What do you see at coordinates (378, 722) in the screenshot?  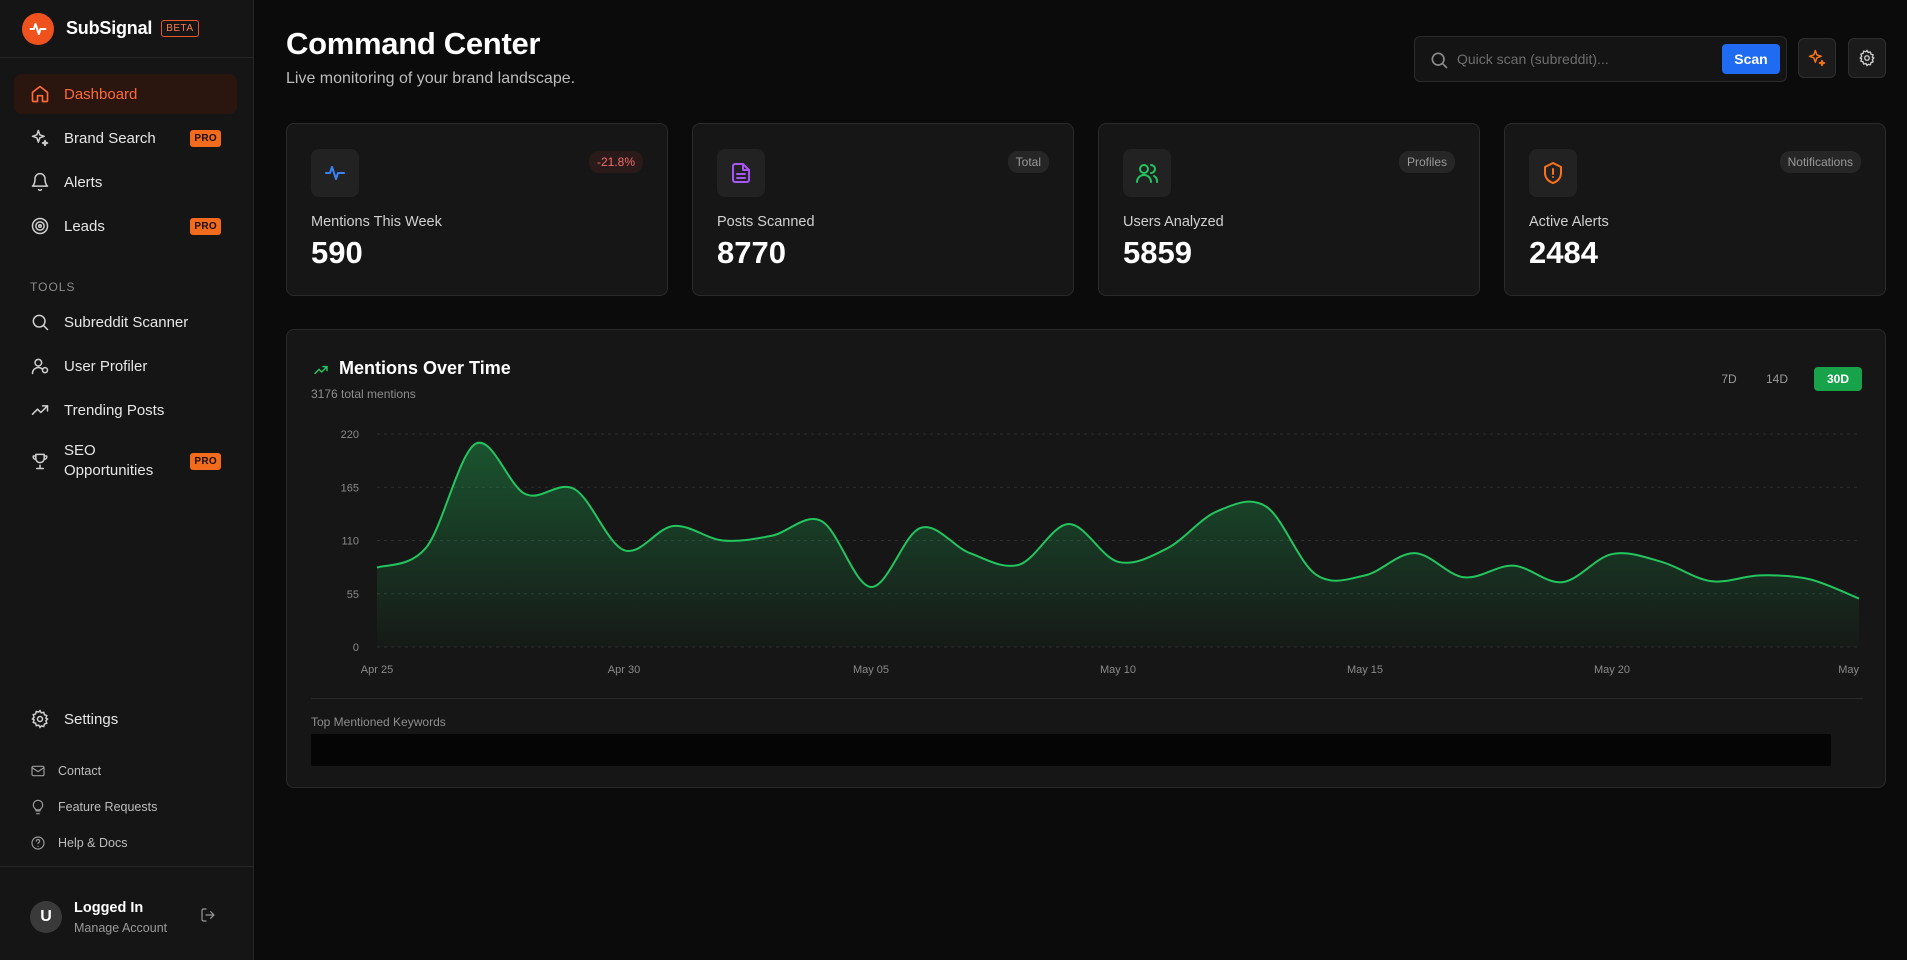 I see `keywords-label: Top Mentioned Keywords` at bounding box center [378, 722].